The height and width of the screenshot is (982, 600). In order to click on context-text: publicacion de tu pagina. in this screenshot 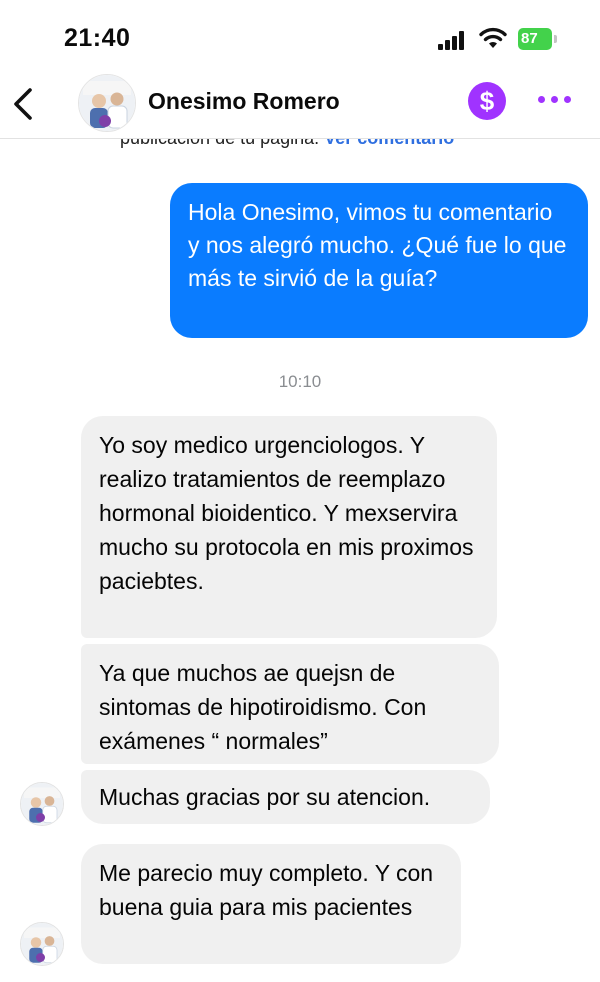, I will do `click(219, 143)`.